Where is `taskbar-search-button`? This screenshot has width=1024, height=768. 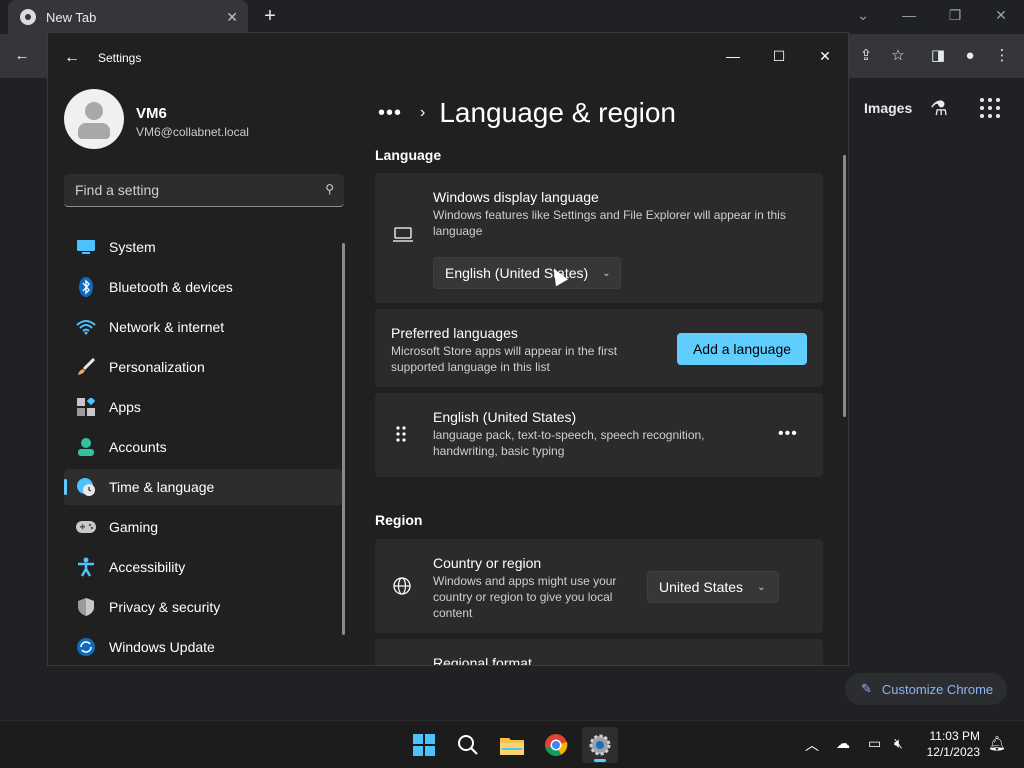
taskbar-search-button is located at coordinates (468, 745).